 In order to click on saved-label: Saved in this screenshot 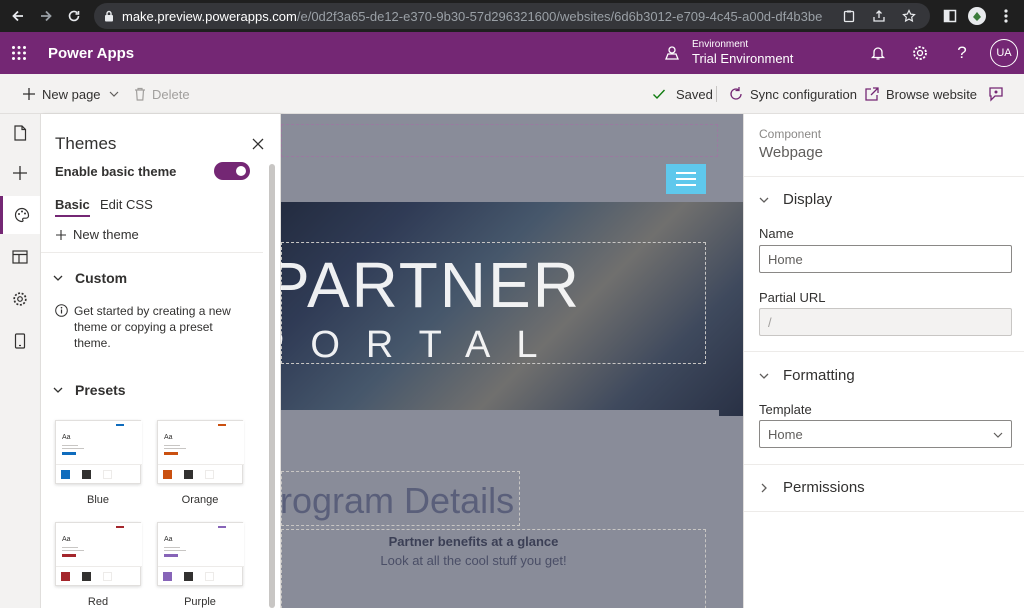, I will do `click(694, 94)`.